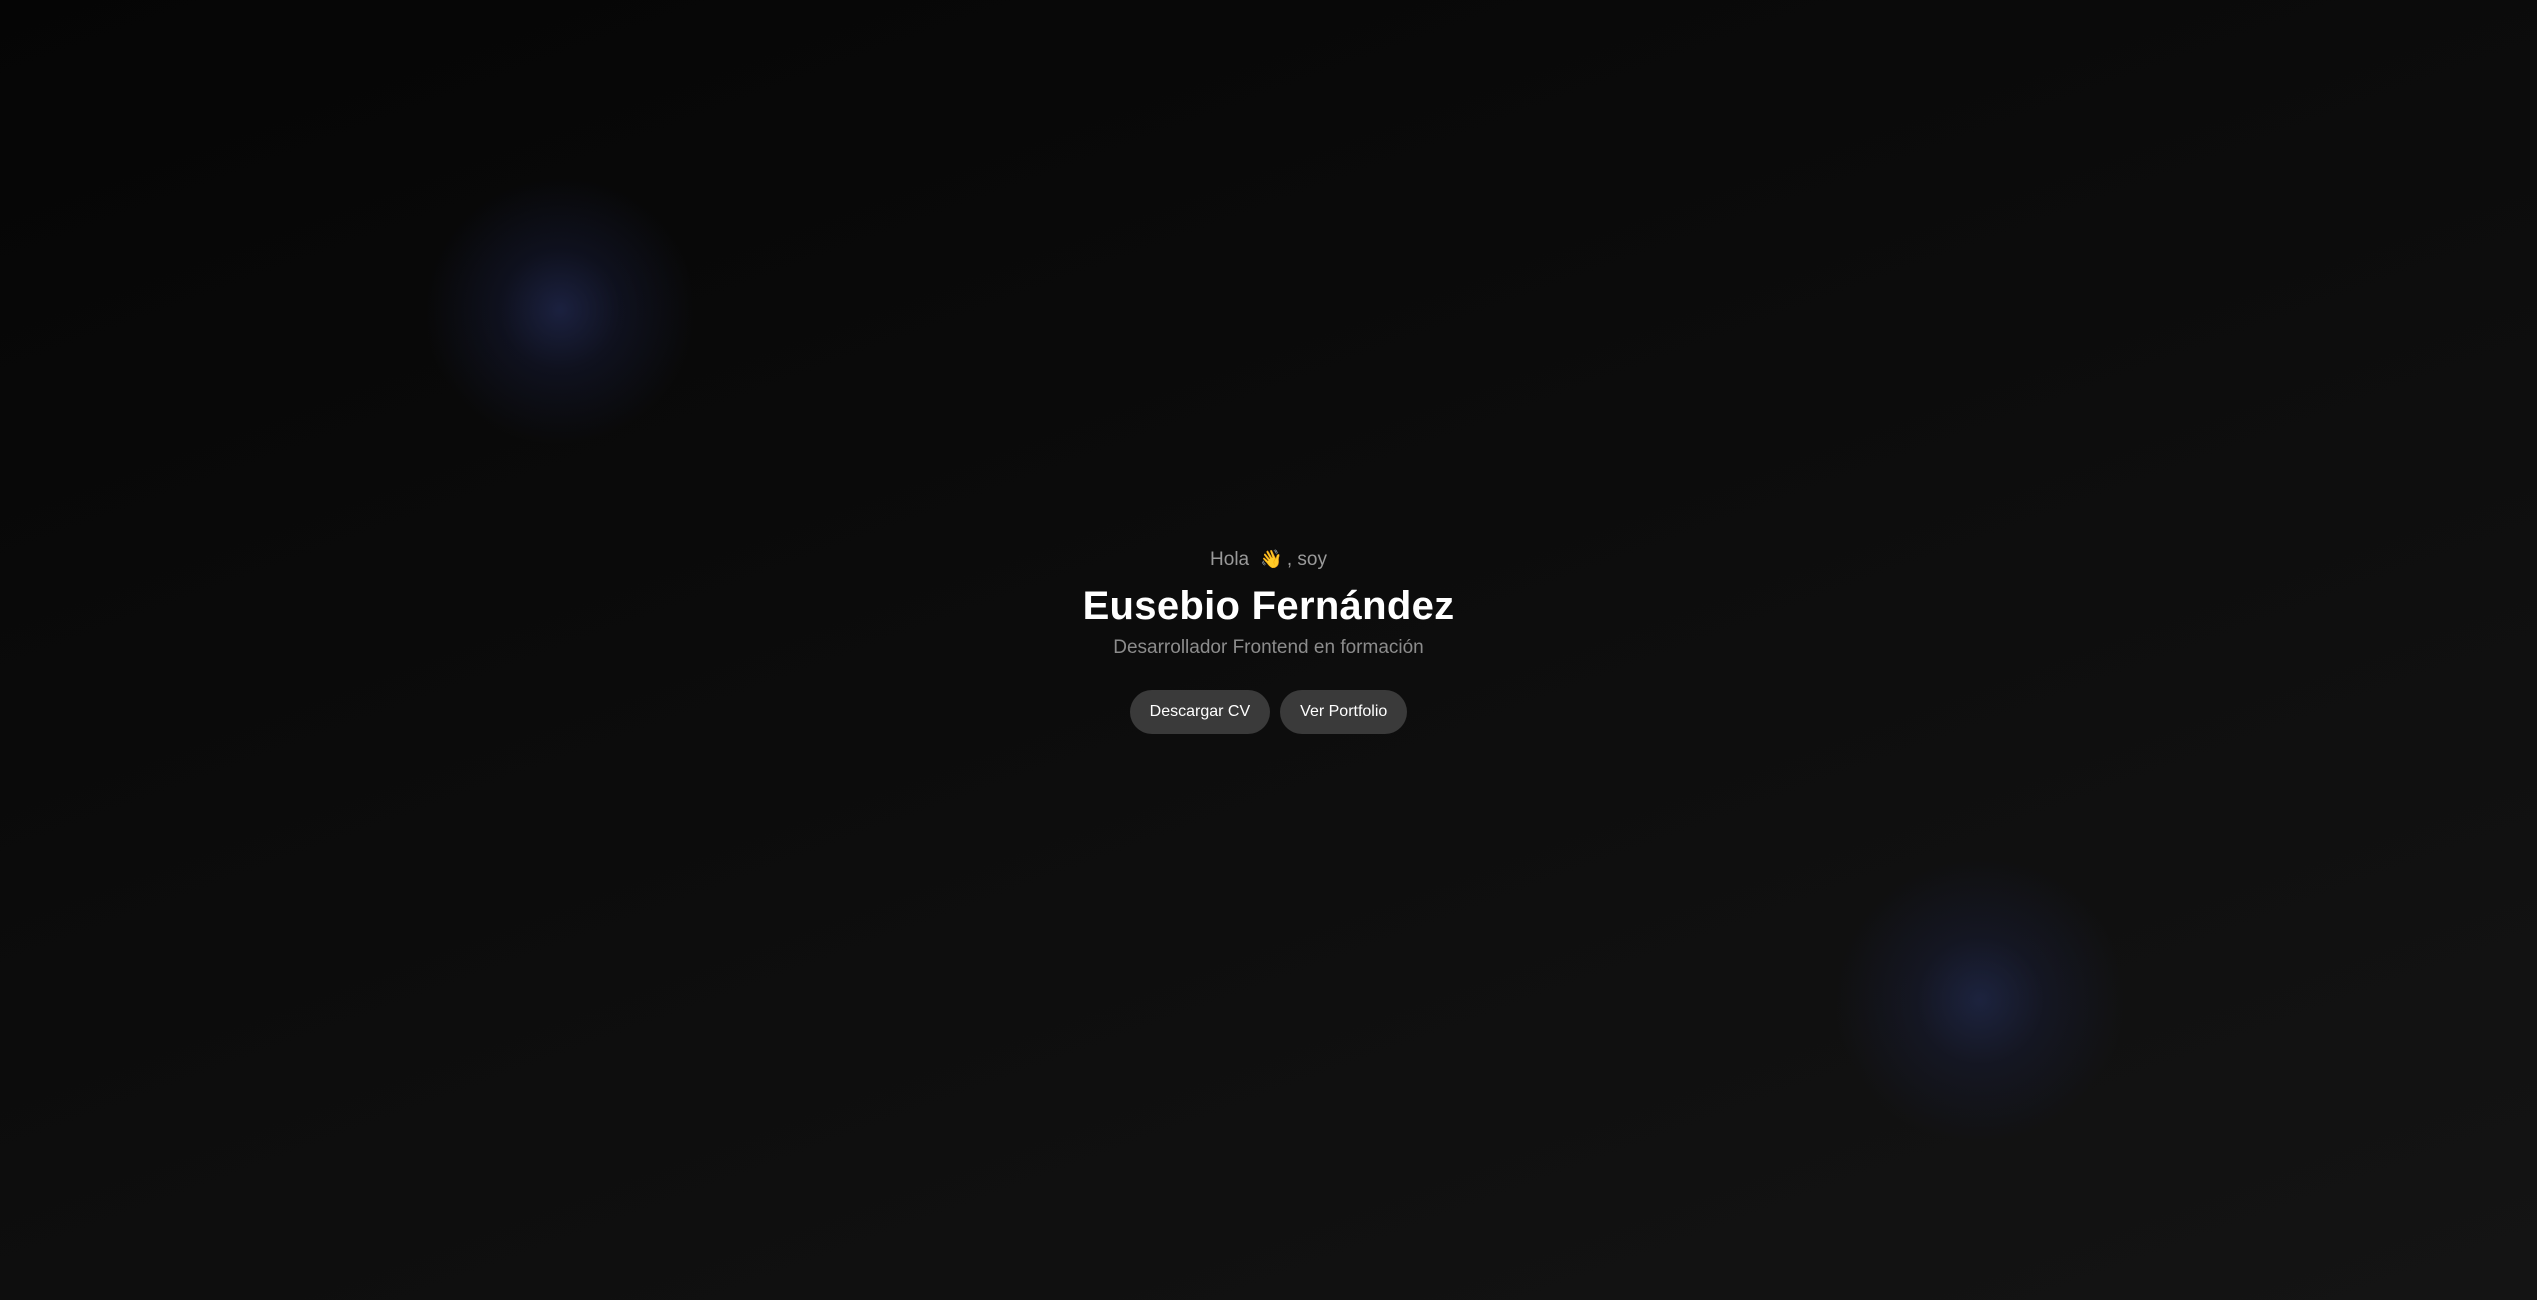 This screenshot has width=2537, height=1300. Describe the element at coordinates (1268, 606) in the screenshot. I see `page-title: Eusebio Fernández` at that location.